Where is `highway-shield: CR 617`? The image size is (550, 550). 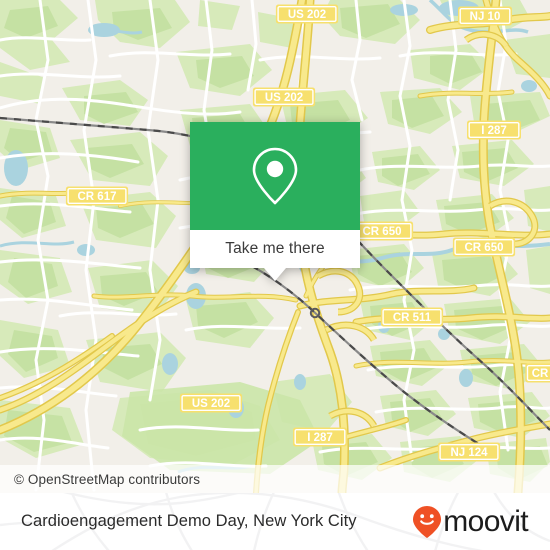 highway-shield: CR 617 is located at coordinates (97, 196).